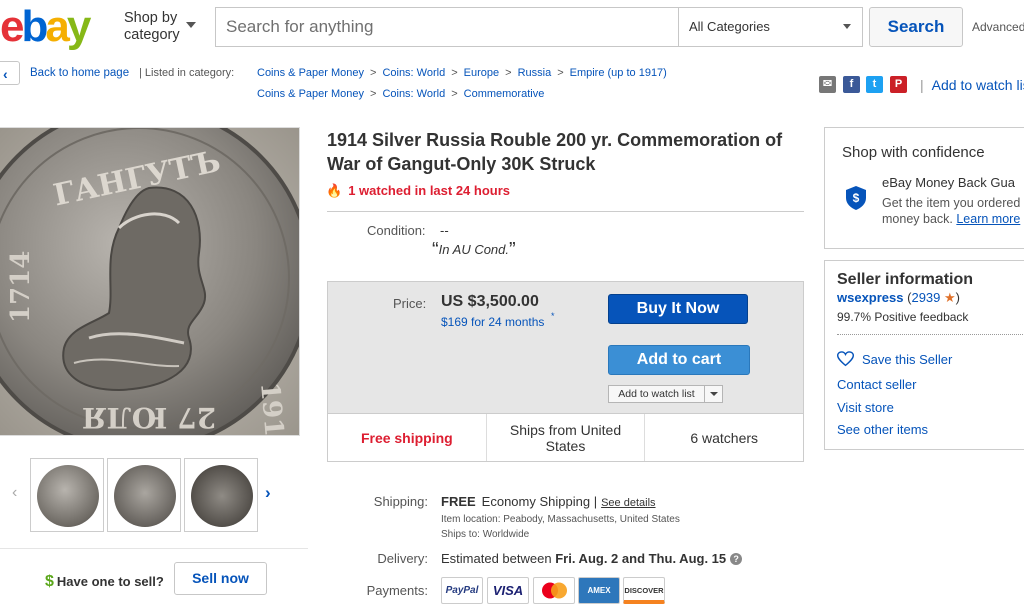 The width and height of the screenshot is (1024, 616). I want to click on shop-by-label: Shop by, so click(151, 18).